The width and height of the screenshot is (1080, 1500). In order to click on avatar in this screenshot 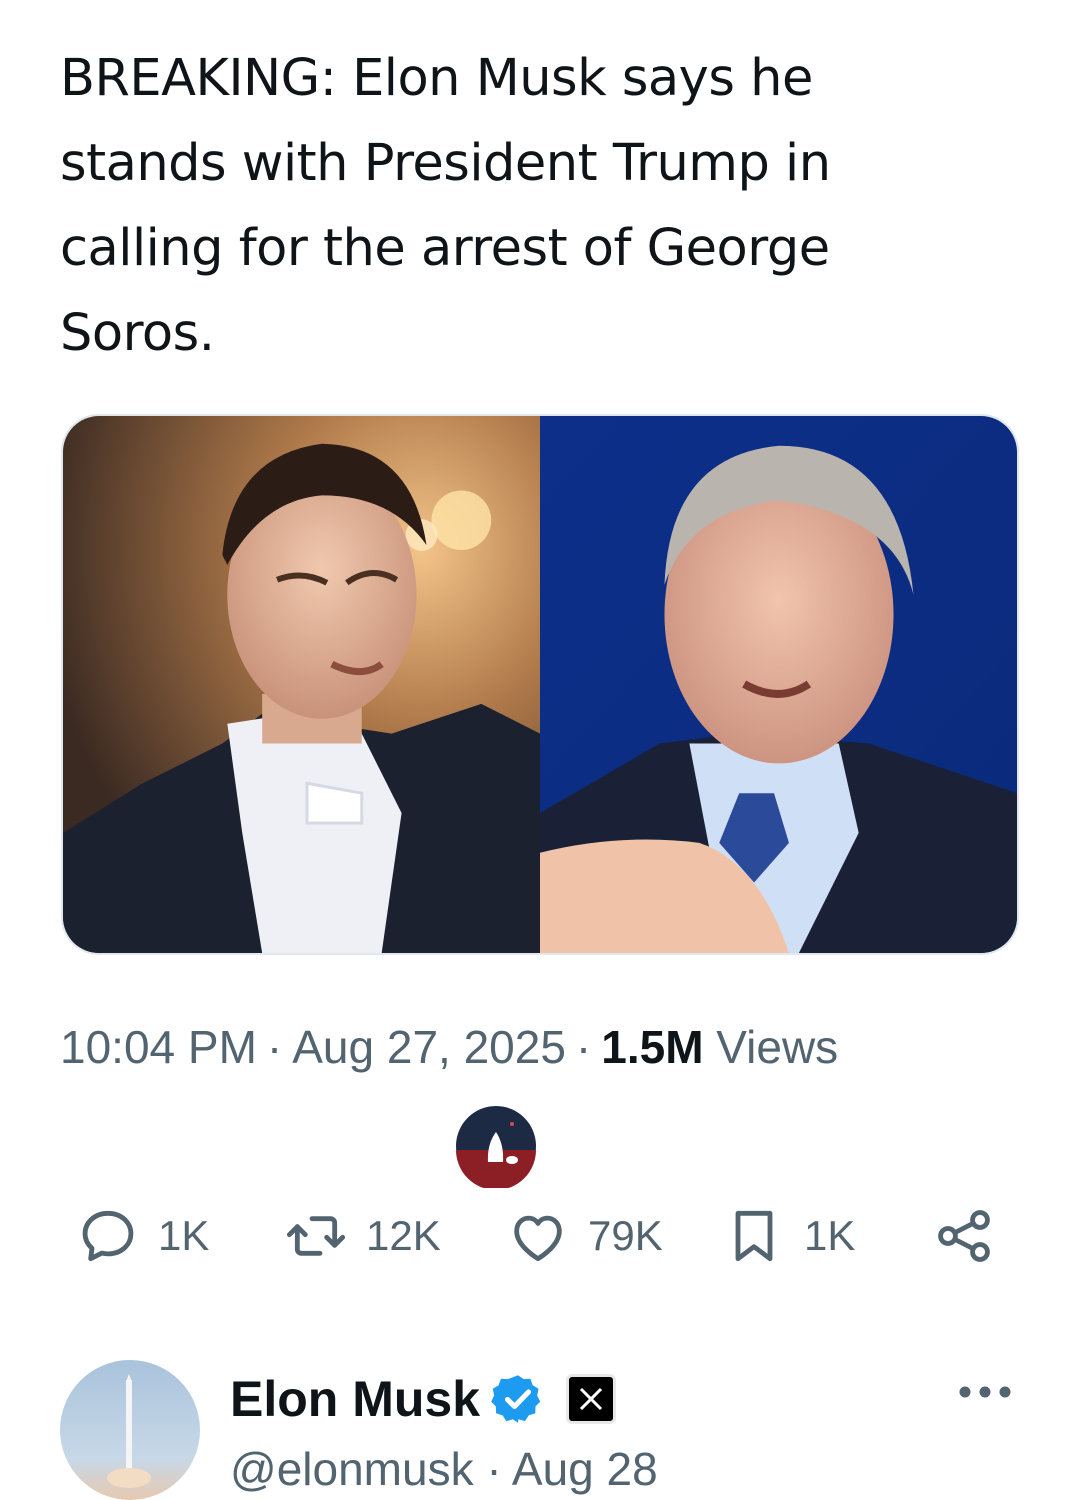, I will do `click(130, 1430)`.